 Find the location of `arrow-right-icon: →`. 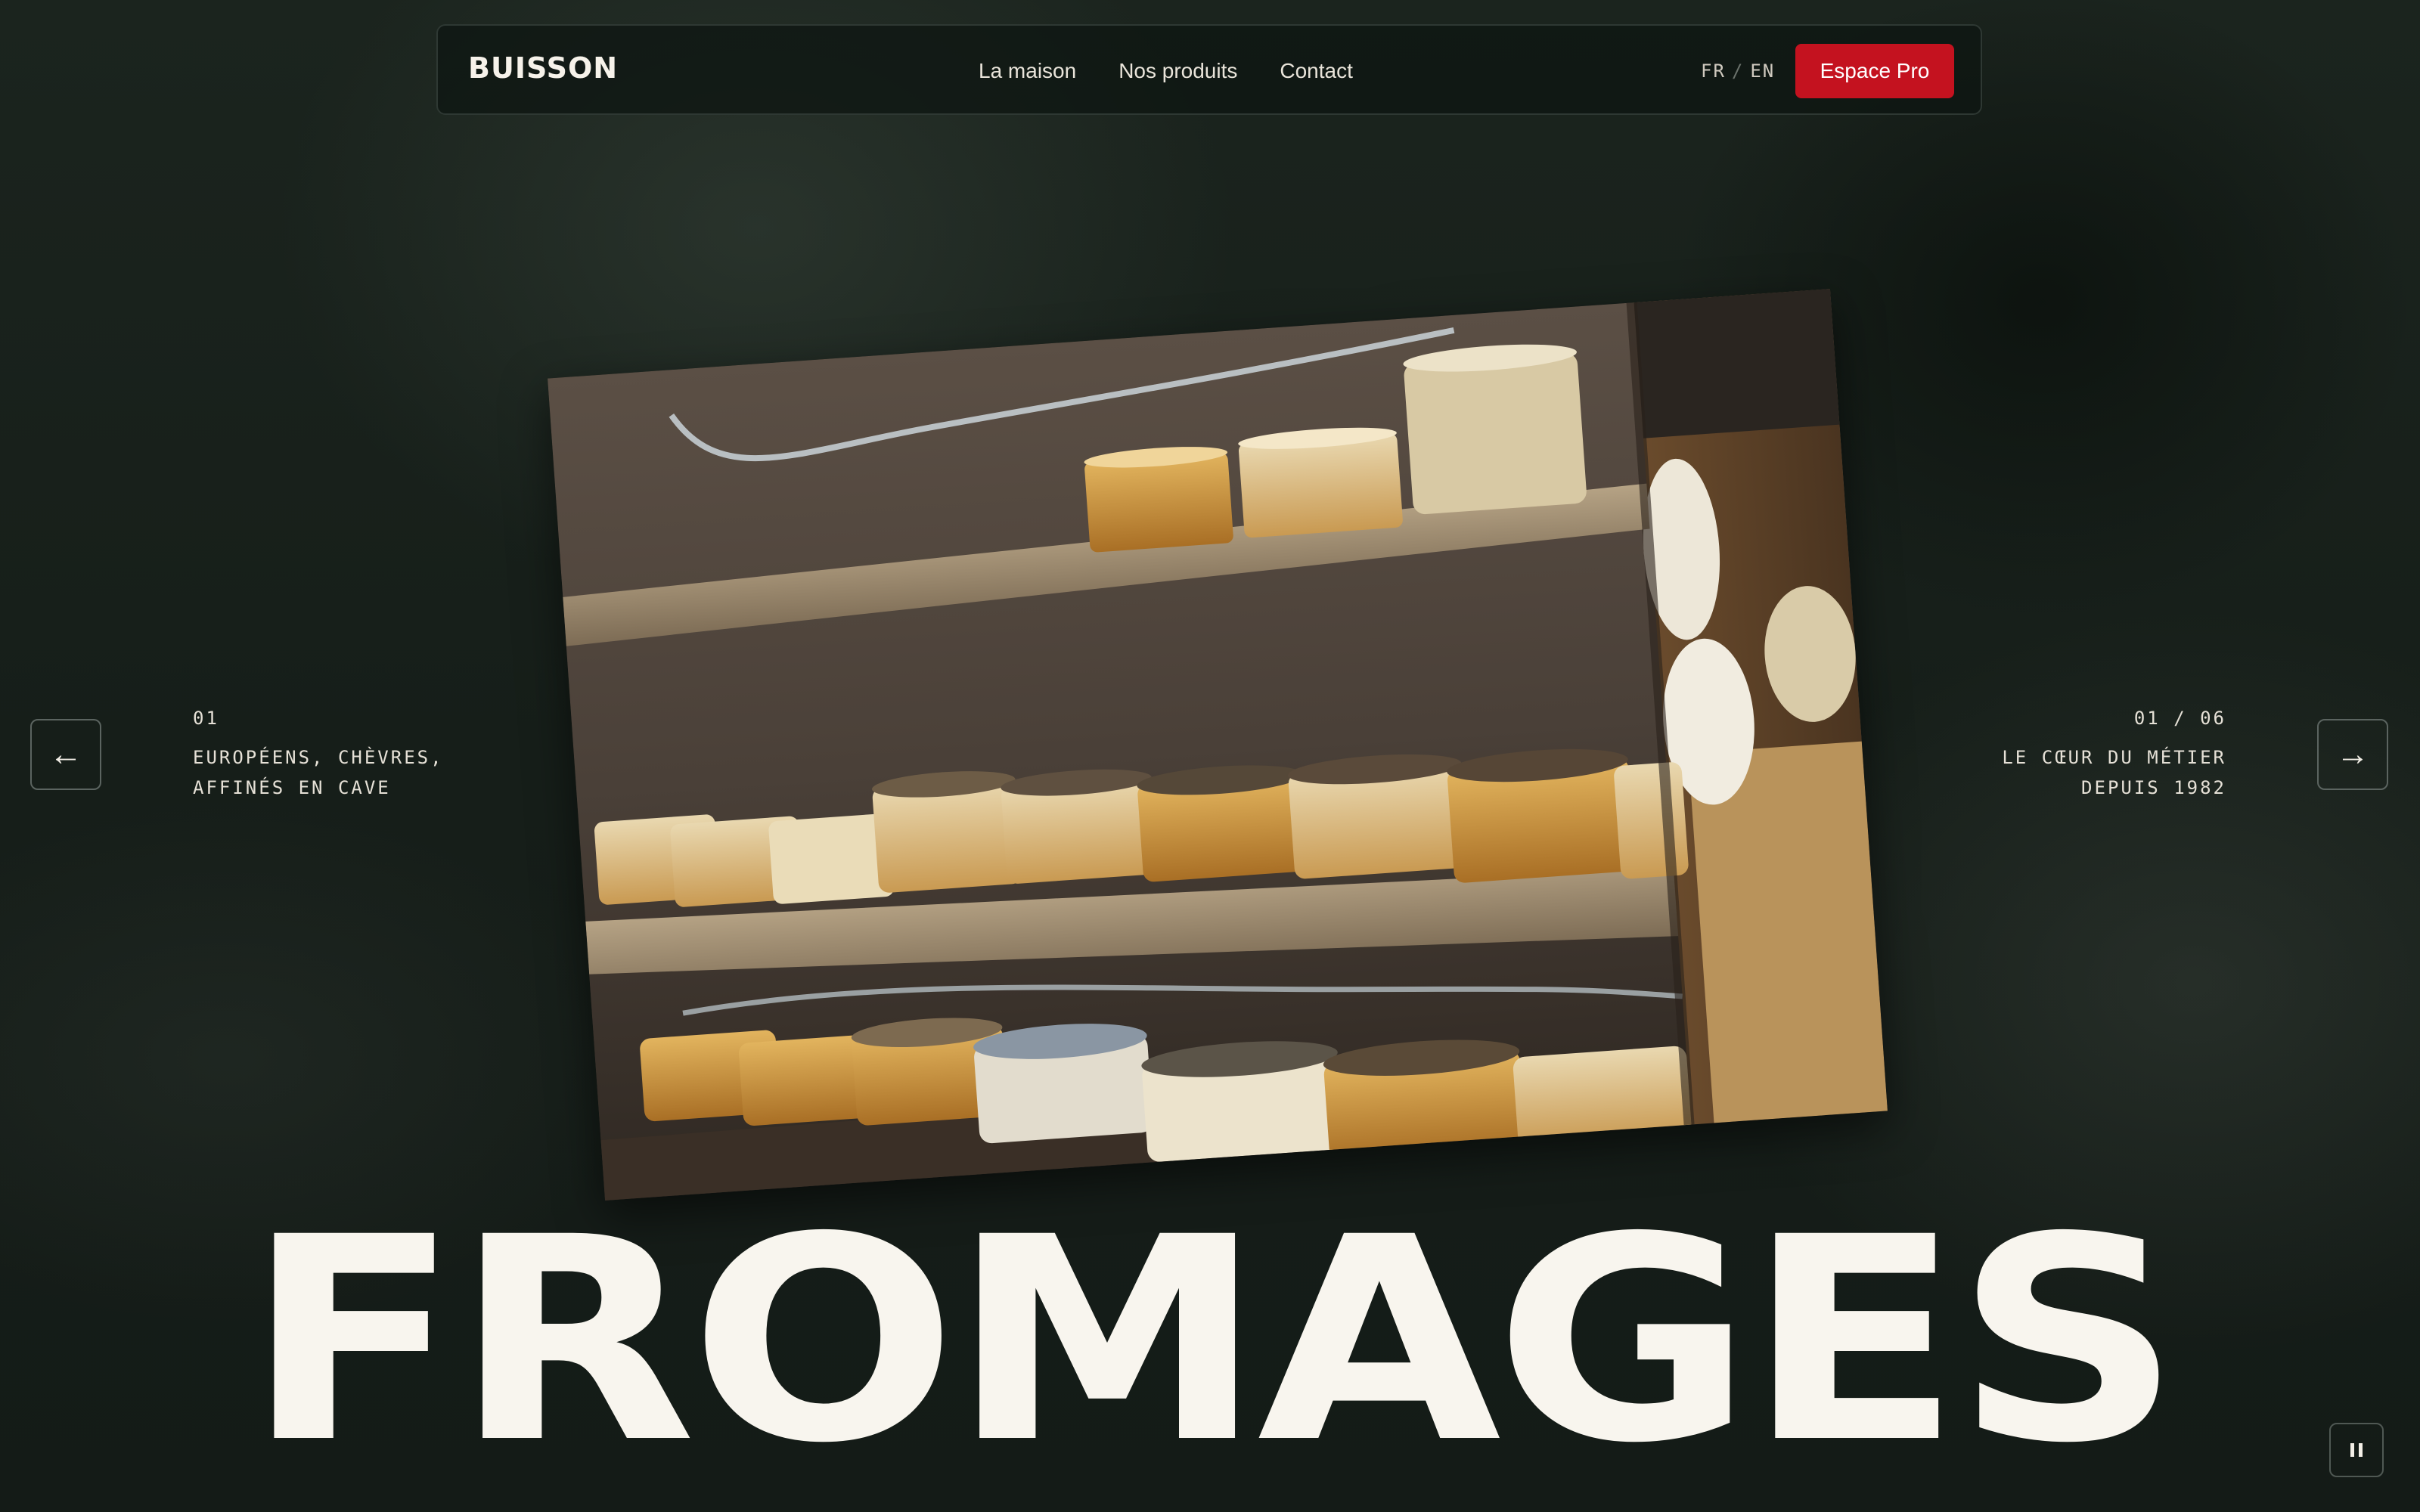

arrow-right-icon: → is located at coordinates (2352, 754).